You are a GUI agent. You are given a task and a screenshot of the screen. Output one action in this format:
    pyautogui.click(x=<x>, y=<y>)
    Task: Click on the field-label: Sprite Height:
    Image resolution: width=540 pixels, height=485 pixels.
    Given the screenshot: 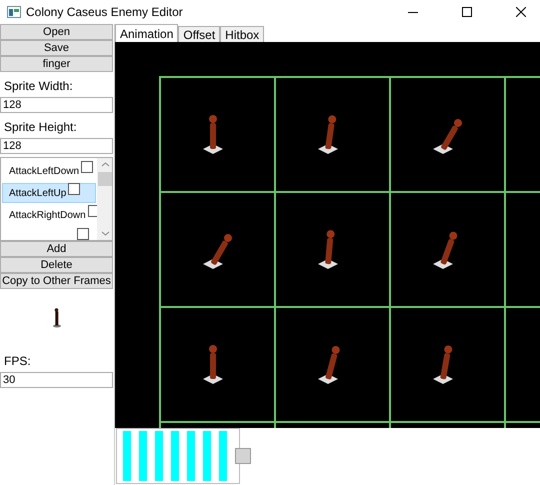 What is the action you would take?
    pyautogui.click(x=40, y=127)
    